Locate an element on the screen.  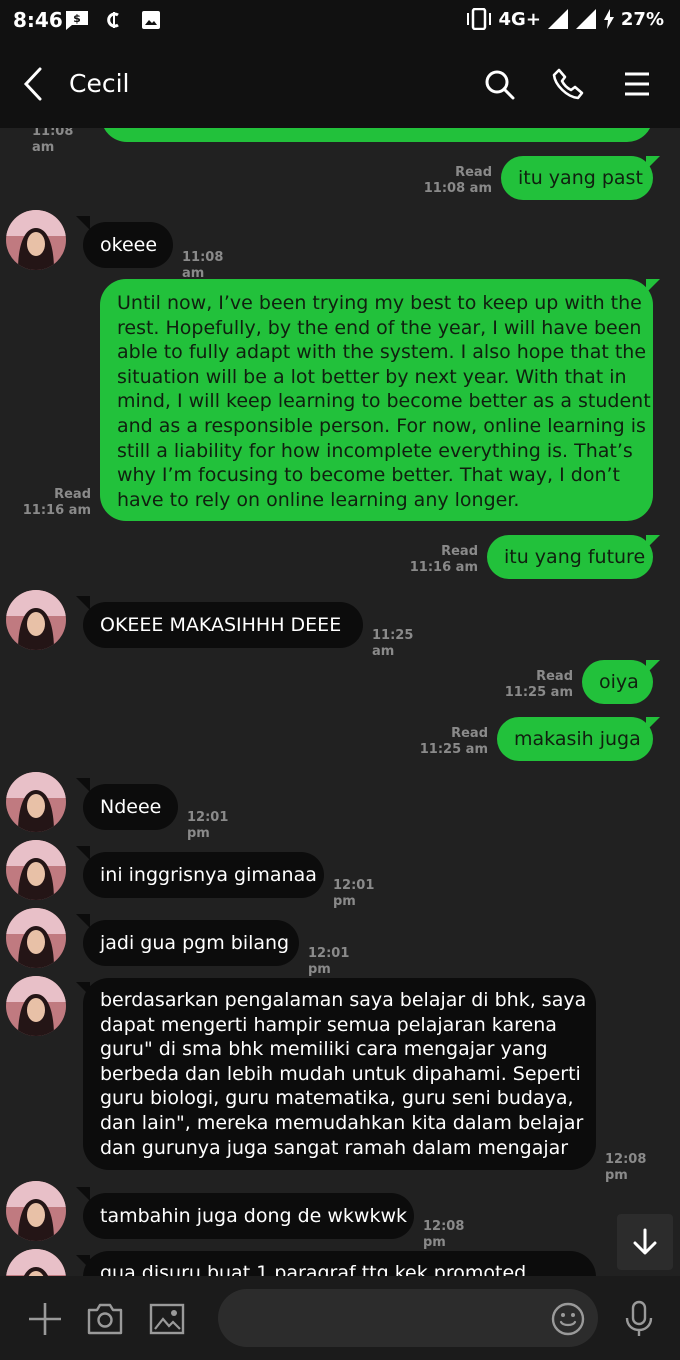
message-bubble: itu yang past is located at coordinates (577, 178).